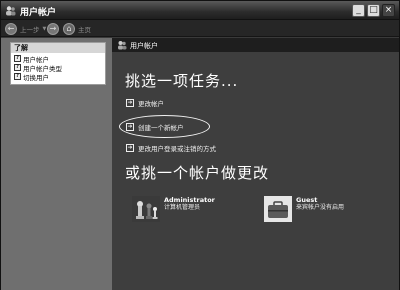 The width and height of the screenshot is (400, 290). Describe the element at coordinates (200, 28) in the screenshot. I see `navigation-bar: ← 上一步 ▼ → ⌂ 主页` at that location.